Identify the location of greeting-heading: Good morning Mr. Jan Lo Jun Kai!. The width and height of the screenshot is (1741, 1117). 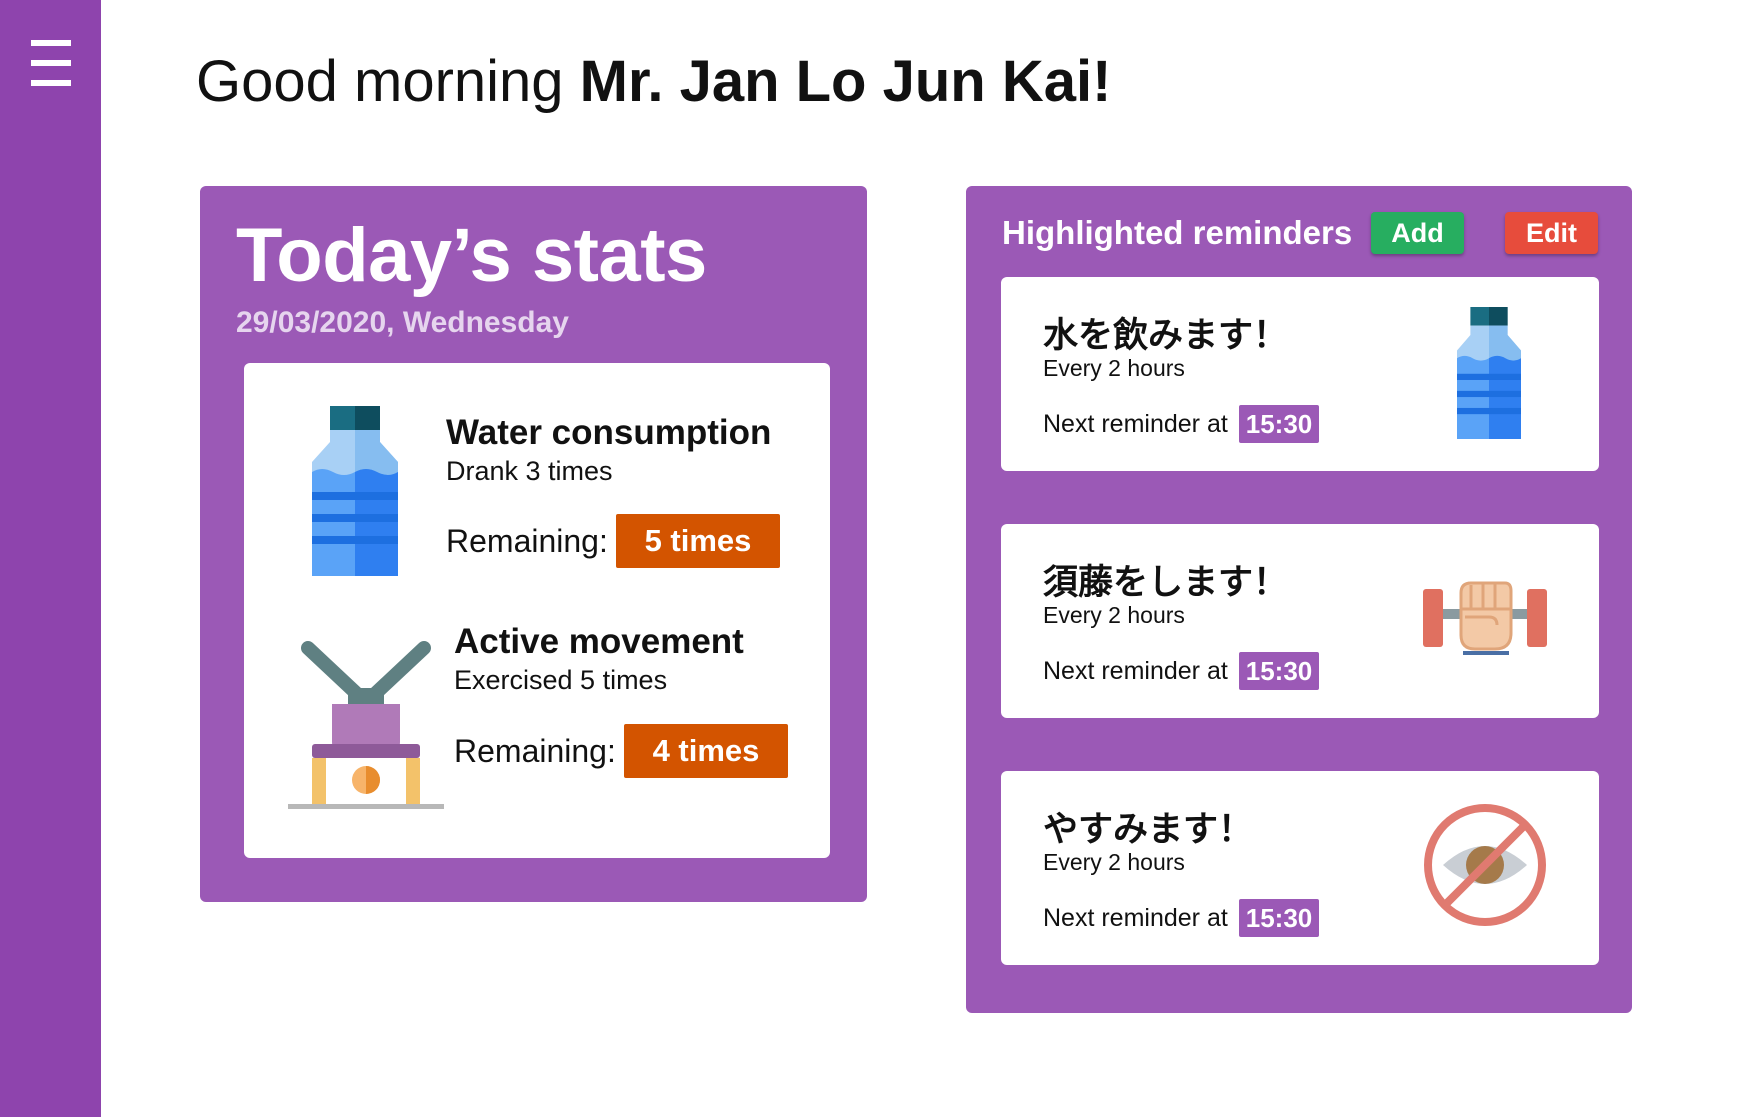
(653, 81).